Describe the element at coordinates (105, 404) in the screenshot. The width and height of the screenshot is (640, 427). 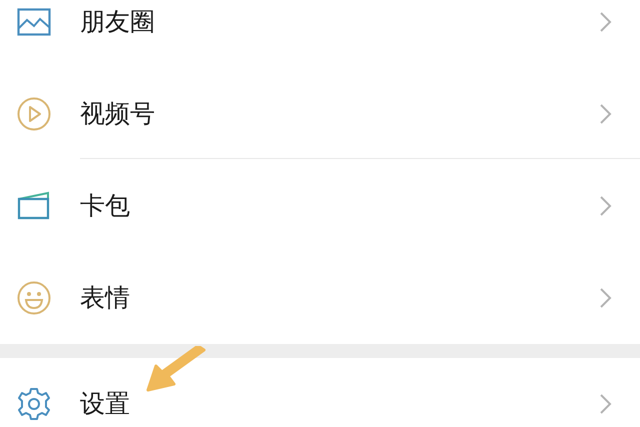
I see `menu-label: 设置` at that location.